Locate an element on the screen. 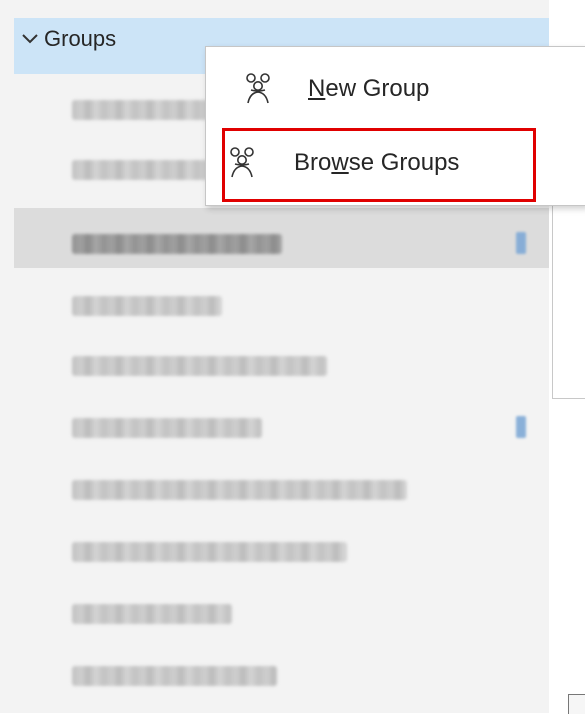 The image size is (585, 714). menu-item-label: Browse Groups is located at coordinates (377, 162).